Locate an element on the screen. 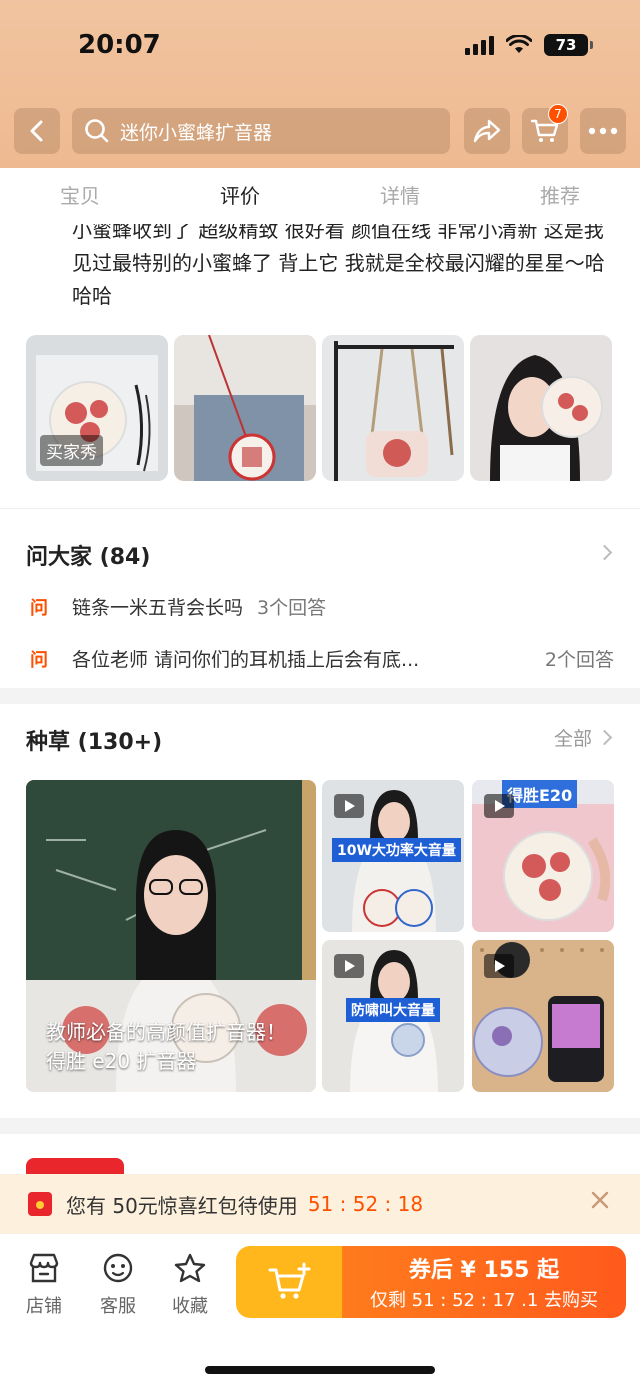 The width and height of the screenshot is (640, 1387). video-card is located at coordinates (543, 1016).